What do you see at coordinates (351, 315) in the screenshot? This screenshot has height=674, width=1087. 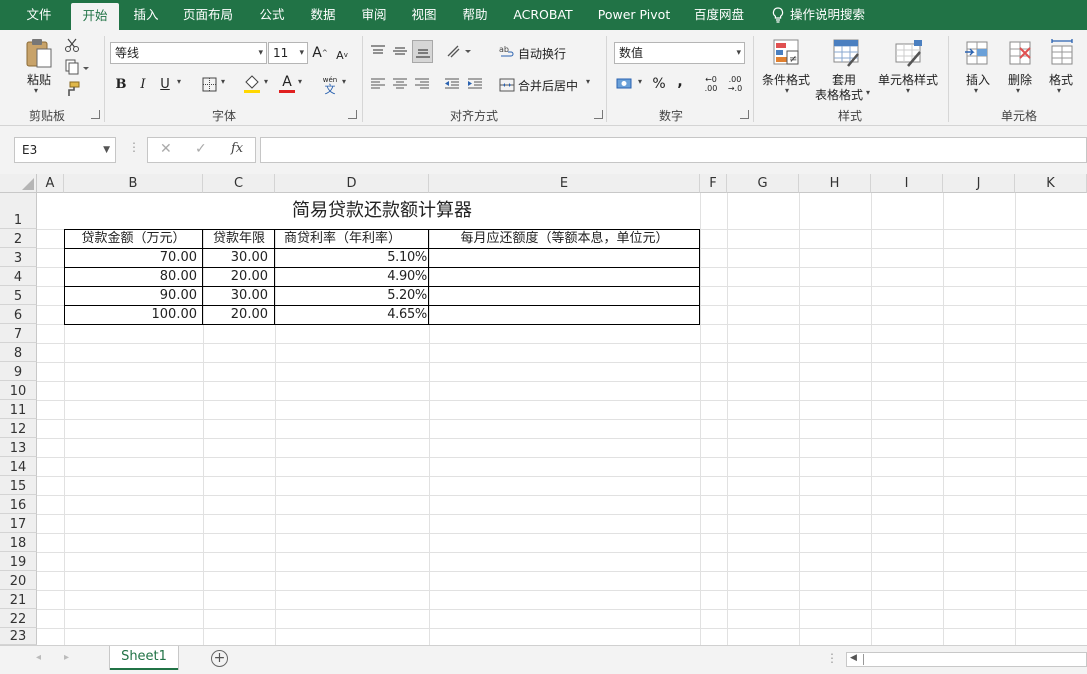 I see `cell-d6: 4.65%` at bounding box center [351, 315].